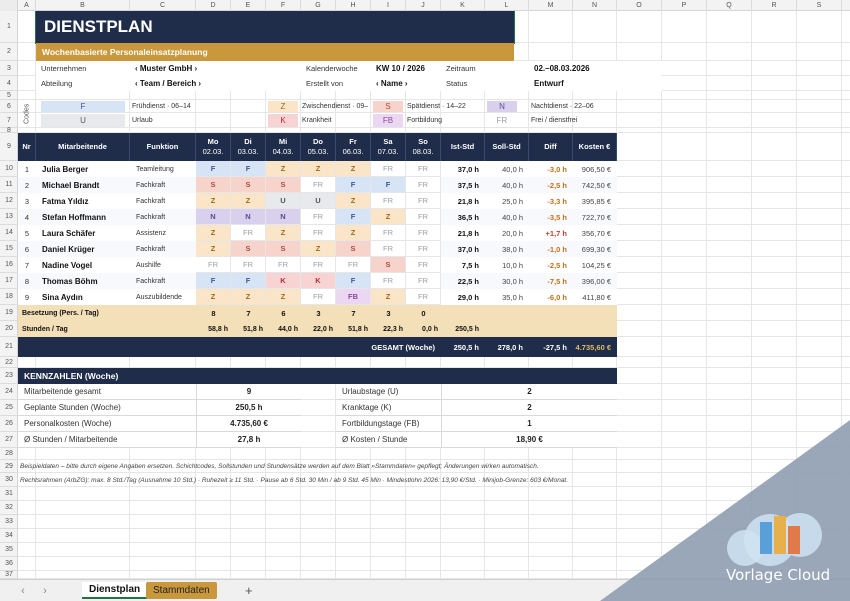 The height and width of the screenshot is (601, 850). What do you see at coordinates (83, 201) in the screenshot?
I see `employee-name: Fatma Yıldız` at bounding box center [83, 201].